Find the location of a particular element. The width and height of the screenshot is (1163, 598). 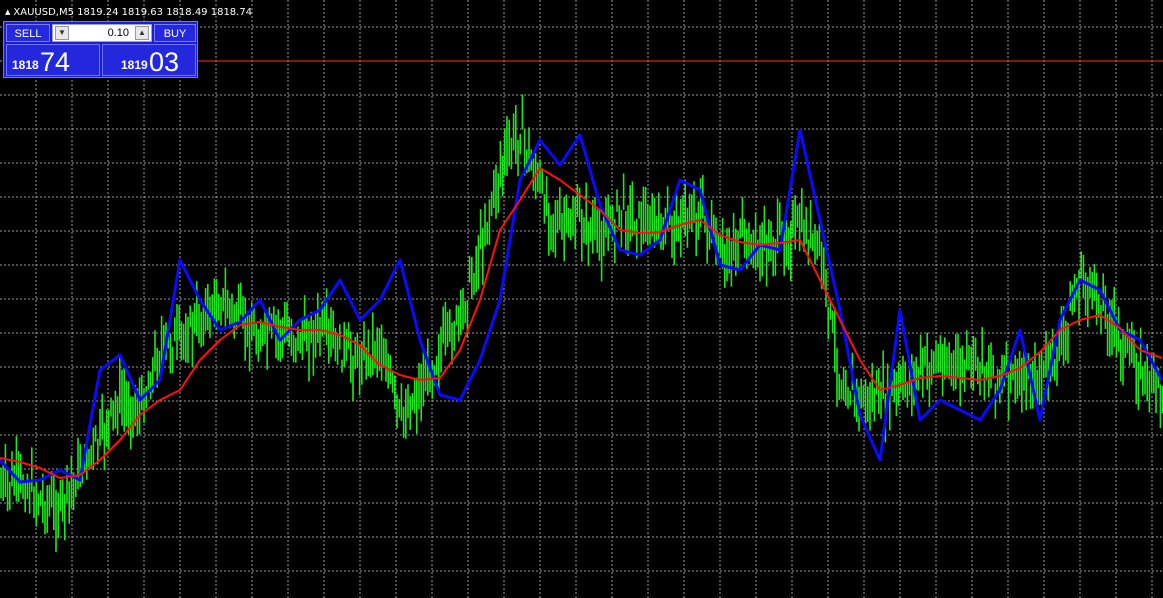

lot-size-value: 0.10 is located at coordinates (118, 33).